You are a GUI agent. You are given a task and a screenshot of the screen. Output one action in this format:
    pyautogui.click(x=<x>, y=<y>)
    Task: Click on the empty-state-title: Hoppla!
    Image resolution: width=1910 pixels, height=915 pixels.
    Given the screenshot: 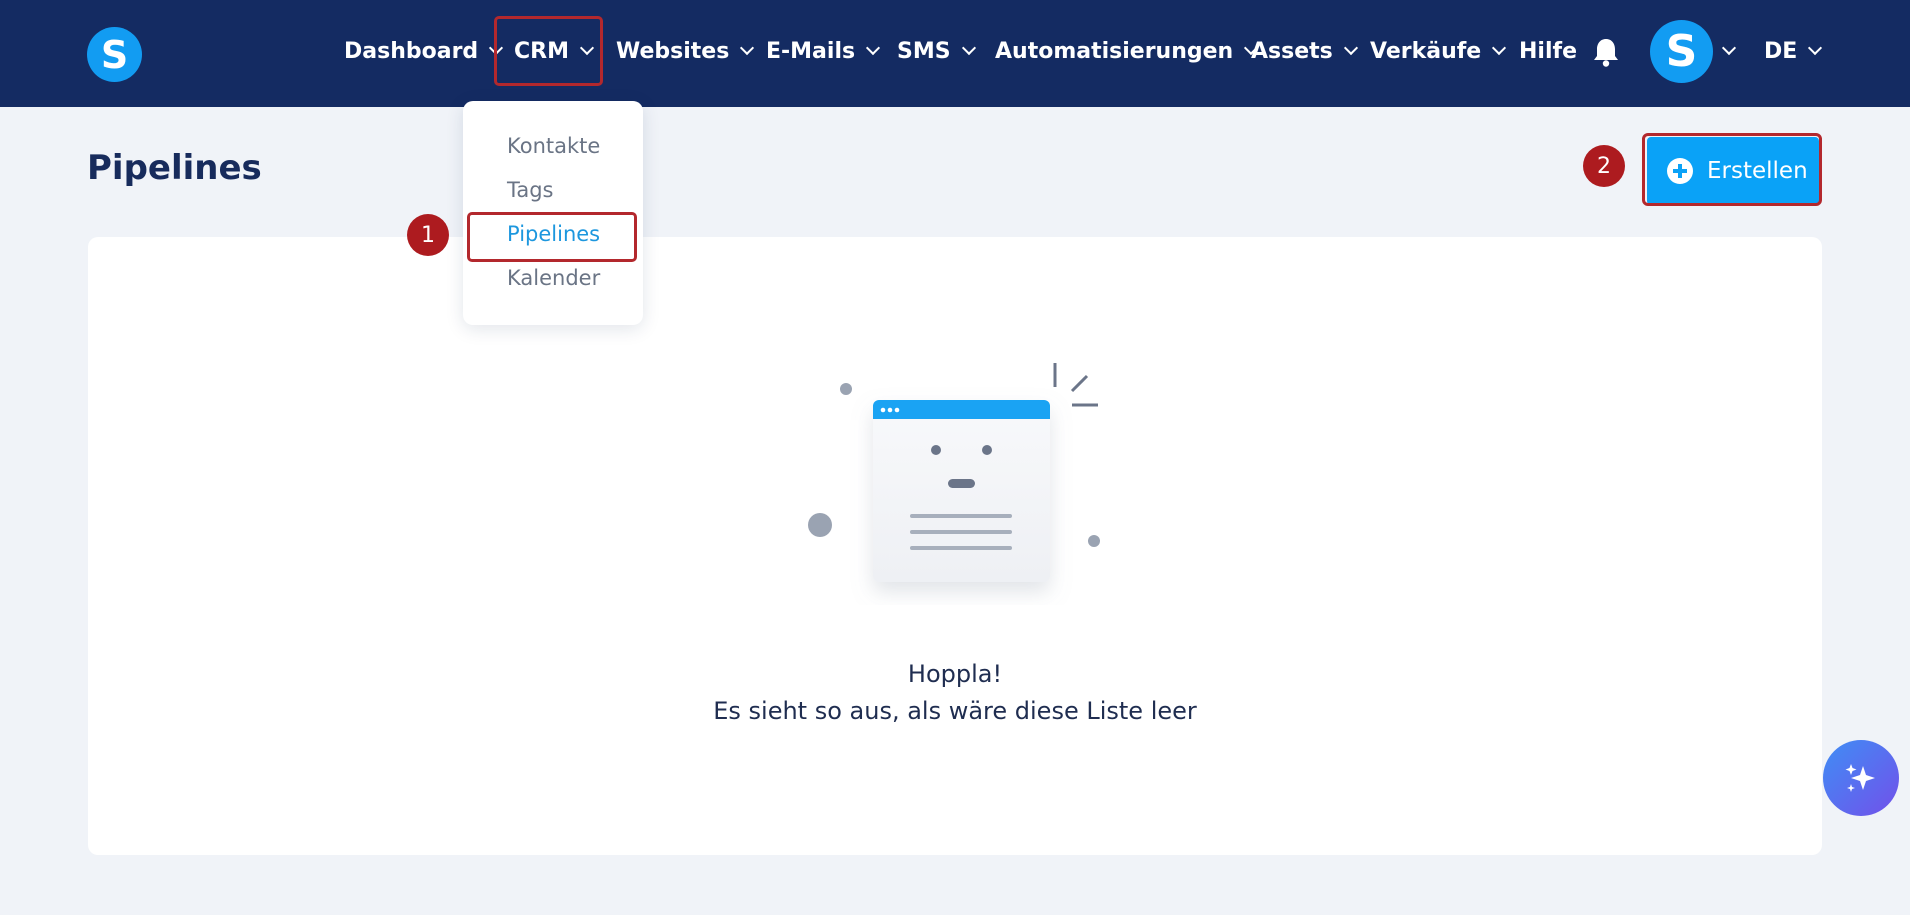 What is the action you would take?
    pyautogui.click(x=955, y=674)
    